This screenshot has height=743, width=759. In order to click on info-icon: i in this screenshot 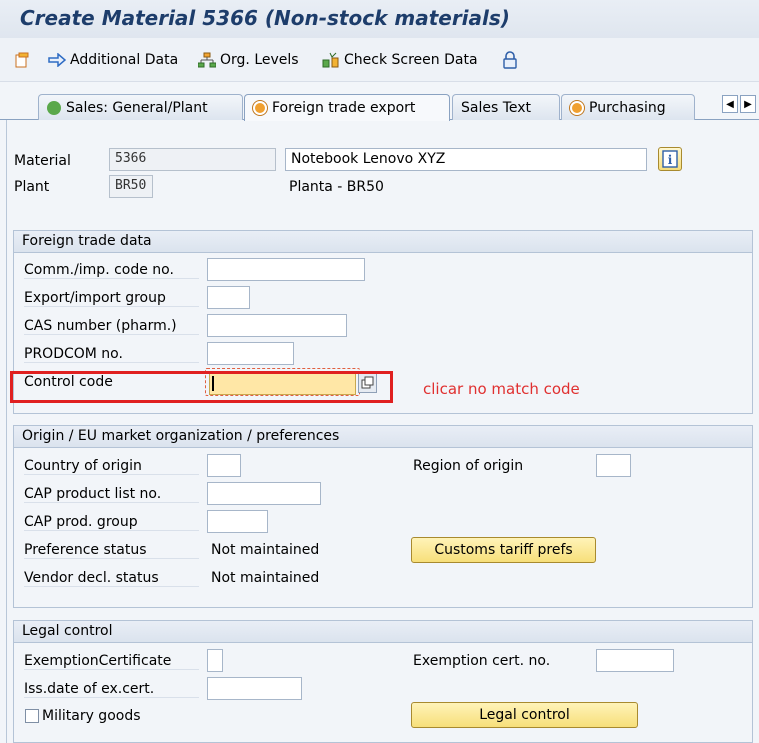, I will do `click(670, 159)`.